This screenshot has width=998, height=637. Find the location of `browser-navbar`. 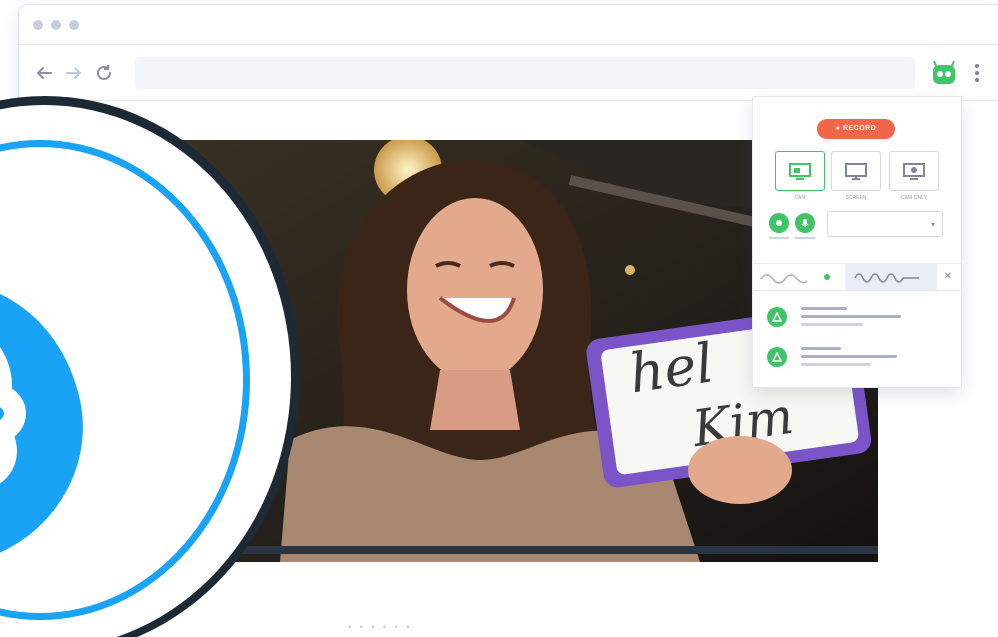

browser-navbar is located at coordinates (508, 73).